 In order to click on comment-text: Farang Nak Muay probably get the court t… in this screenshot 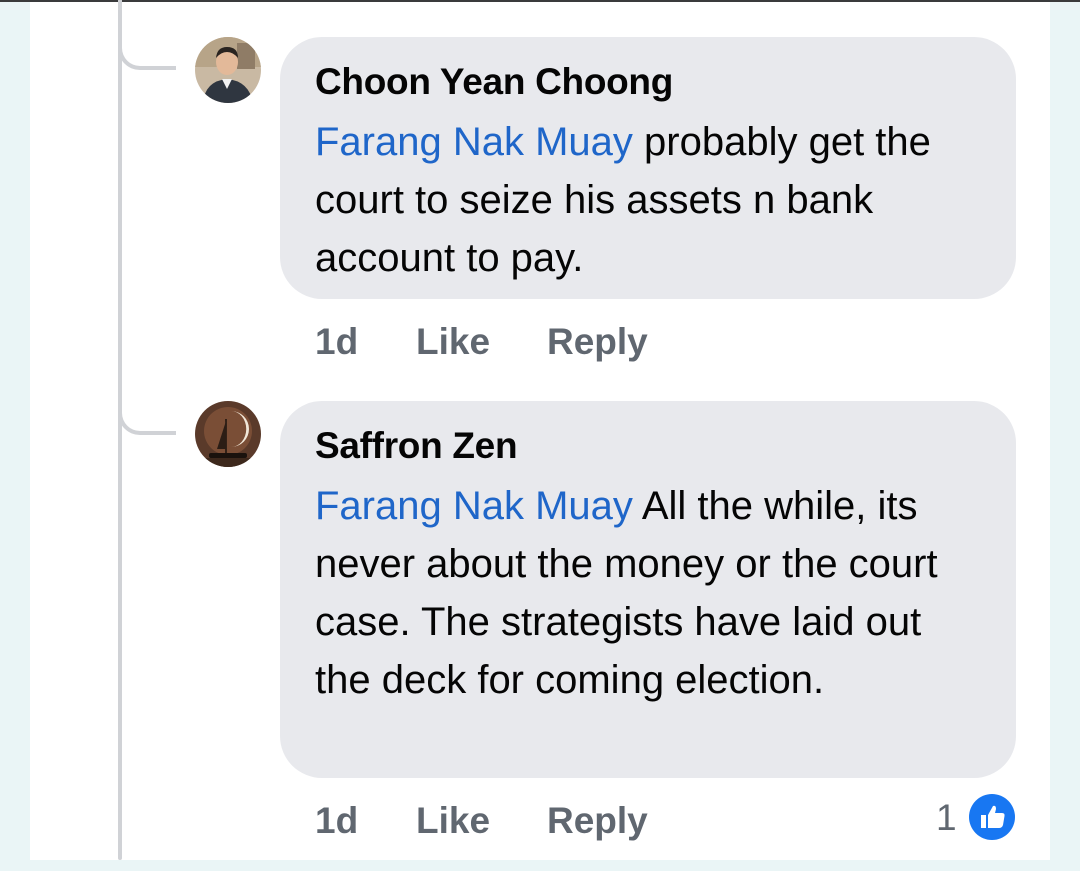, I will do `click(648, 200)`.